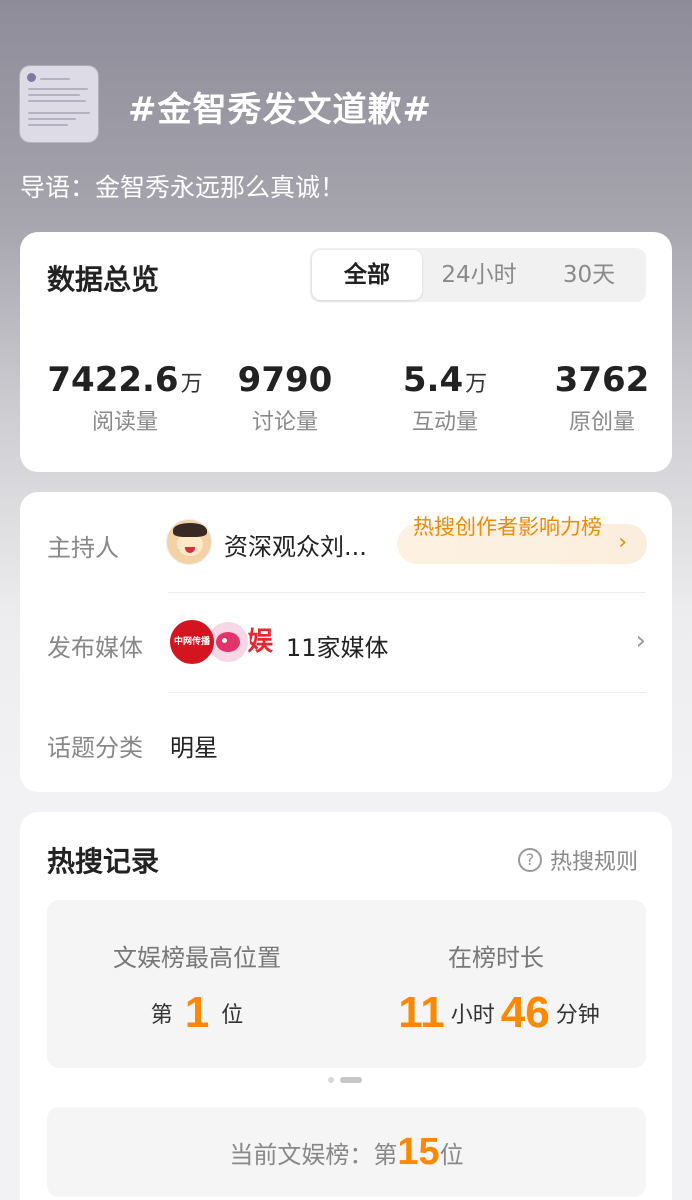 This screenshot has width=692, height=1200. What do you see at coordinates (59, 104) in the screenshot?
I see `topic-thumbnail` at bounding box center [59, 104].